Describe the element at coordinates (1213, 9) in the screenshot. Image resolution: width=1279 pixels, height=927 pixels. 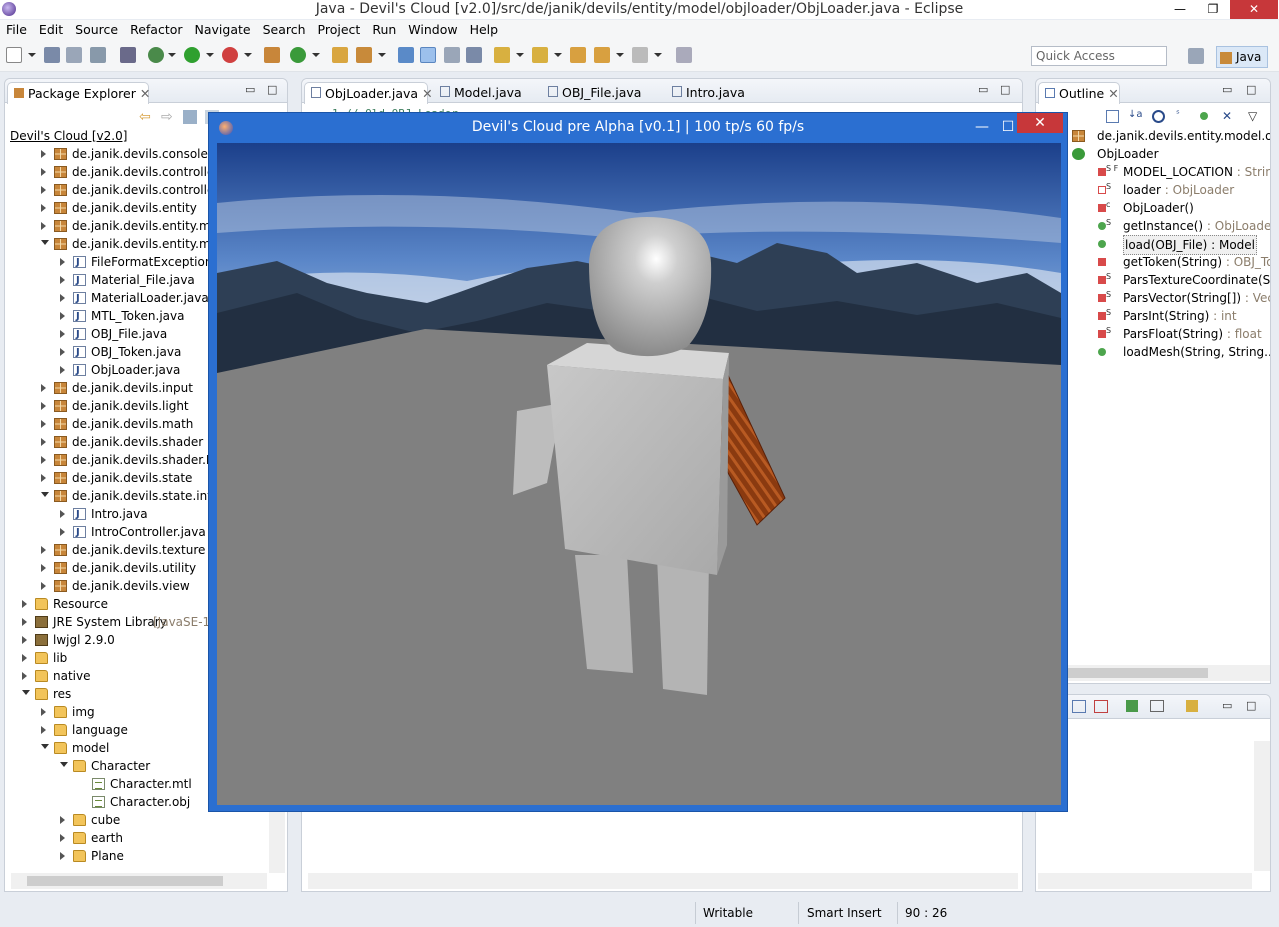
I see `maximize-button: ❐` at that location.